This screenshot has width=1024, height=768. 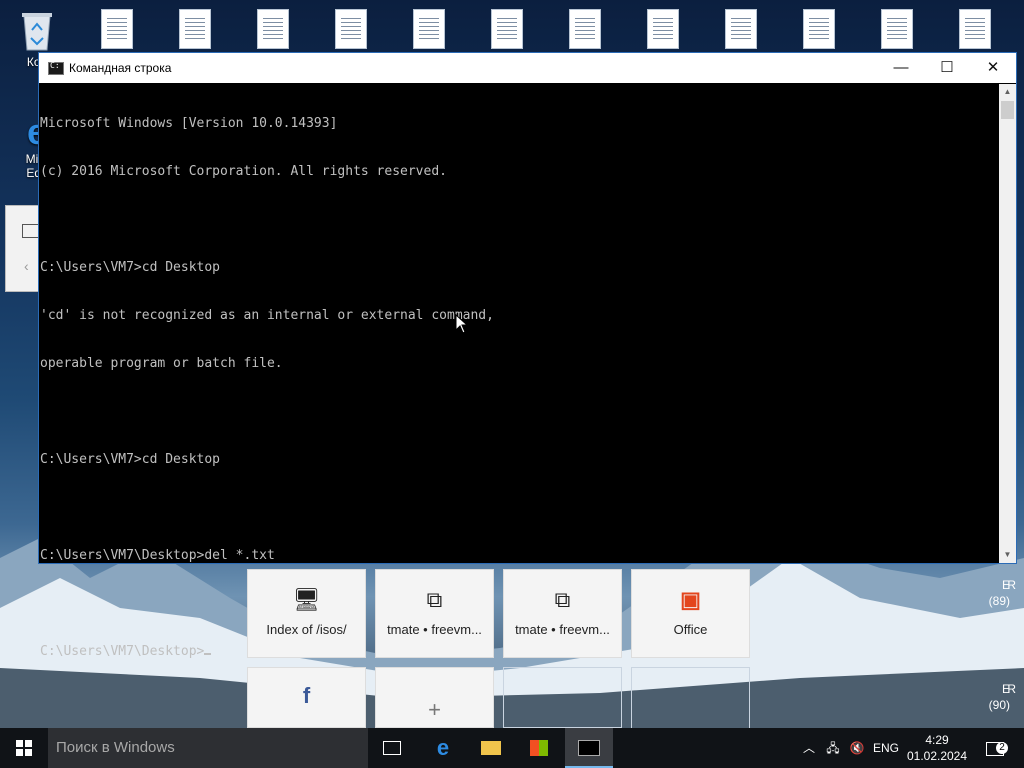 What do you see at coordinates (115, 747) in the screenshot?
I see `search-placeholder: Поиск в Windows` at bounding box center [115, 747].